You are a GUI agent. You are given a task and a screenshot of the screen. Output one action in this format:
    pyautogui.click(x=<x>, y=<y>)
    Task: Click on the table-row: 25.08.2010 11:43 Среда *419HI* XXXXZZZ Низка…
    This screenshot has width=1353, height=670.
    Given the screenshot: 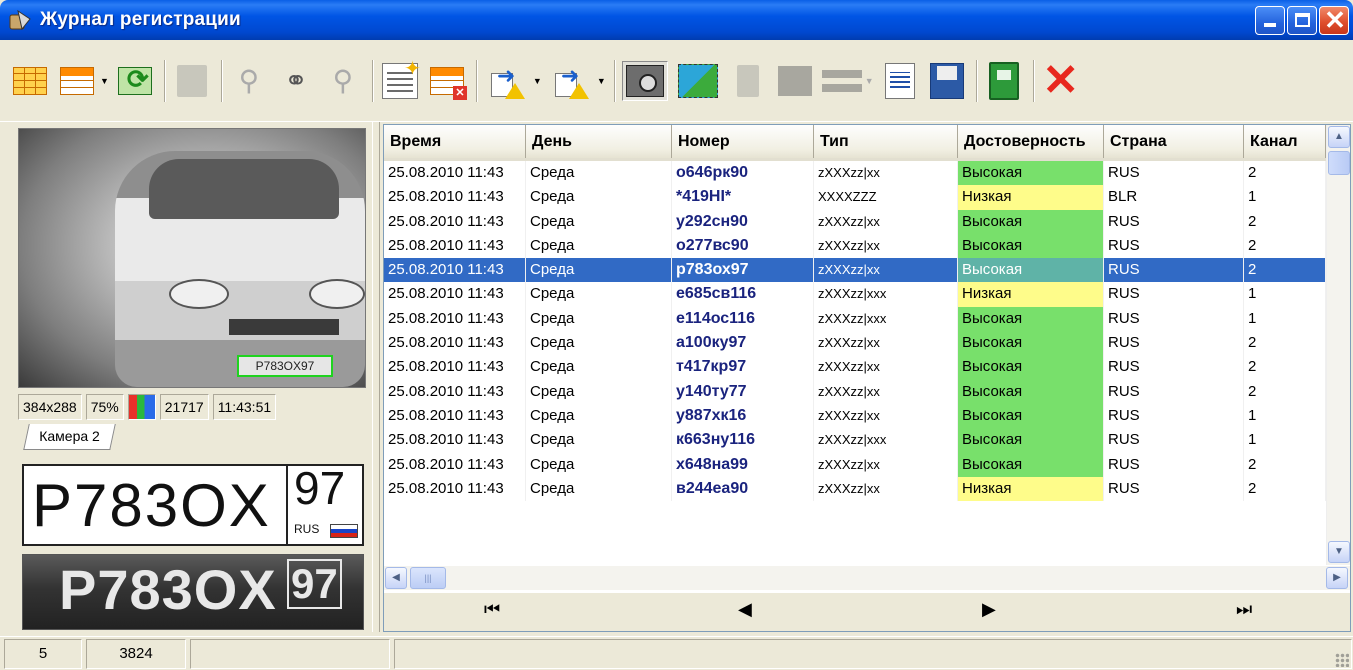 What is the action you would take?
    pyautogui.click(x=855, y=197)
    